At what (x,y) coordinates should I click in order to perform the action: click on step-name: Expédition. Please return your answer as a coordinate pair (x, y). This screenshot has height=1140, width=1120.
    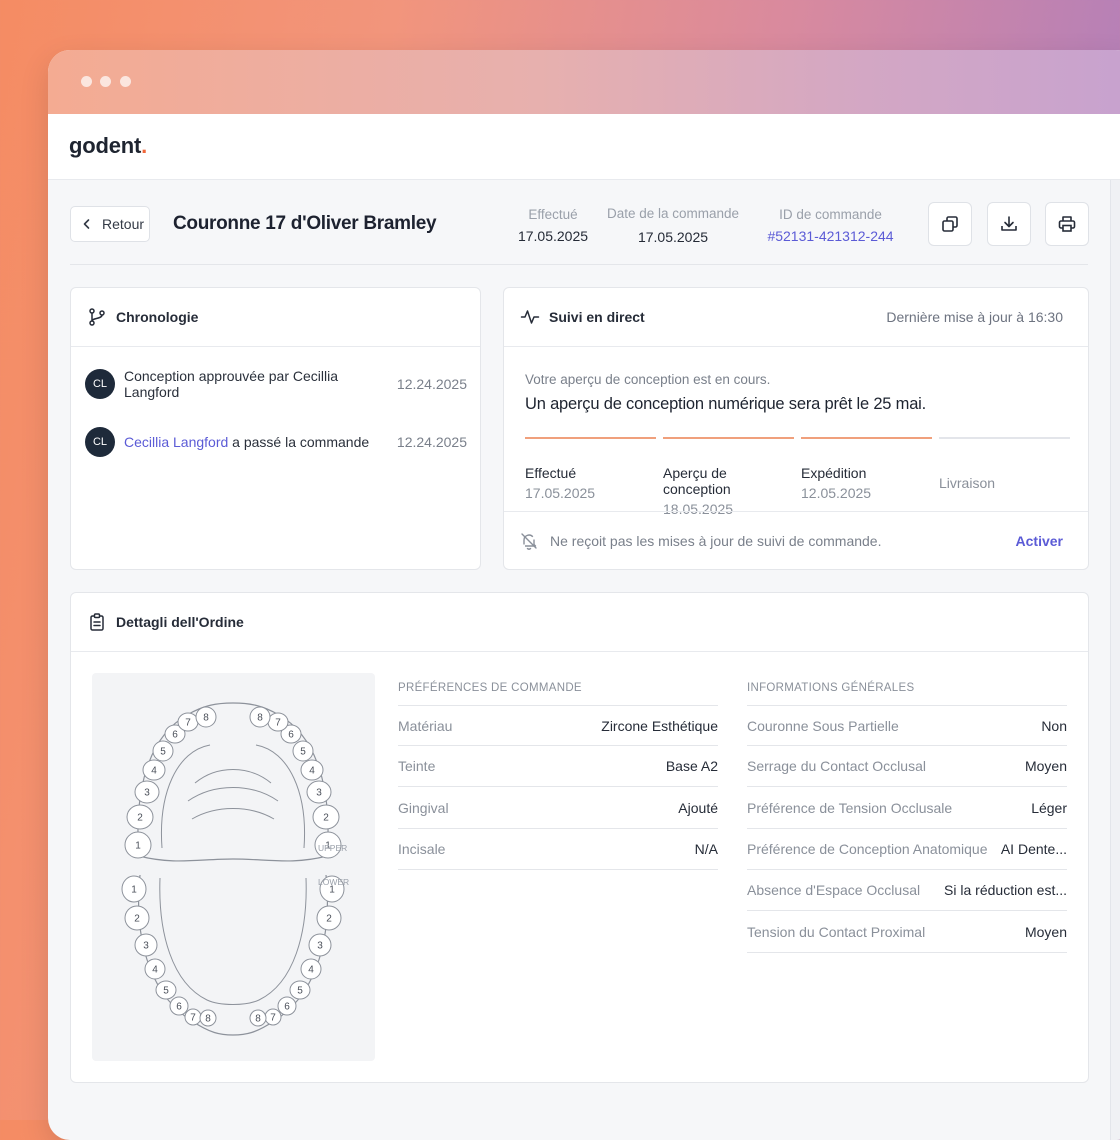
    Looking at the image, I should click on (834, 473).